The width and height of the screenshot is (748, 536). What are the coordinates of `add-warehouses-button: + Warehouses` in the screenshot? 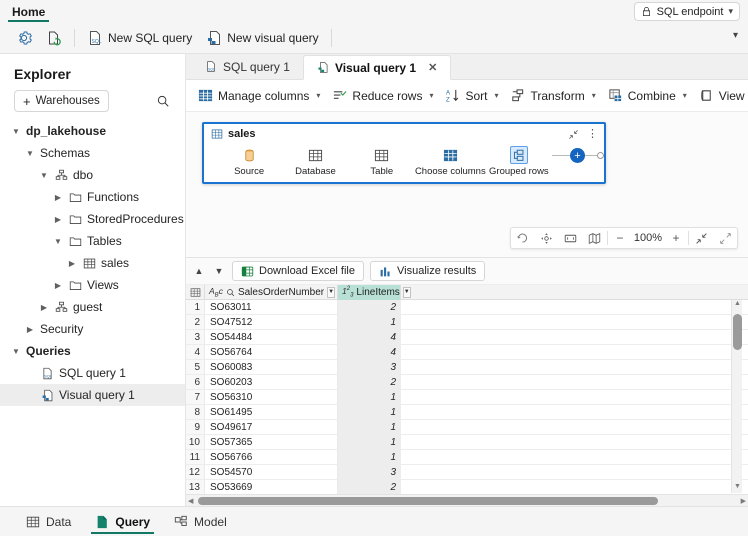 It's located at (61, 101).